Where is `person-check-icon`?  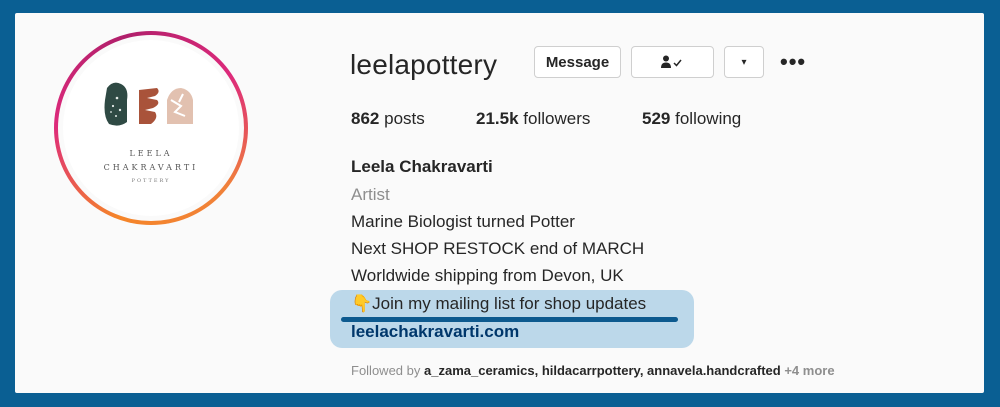
person-check-icon is located at coordinates (671, 61).